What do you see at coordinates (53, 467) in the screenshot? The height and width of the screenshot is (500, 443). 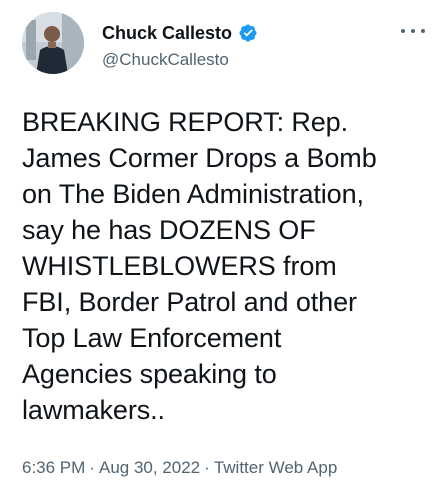 I see `tweet-time: 6:36 PM` at bounding box center [53, 467].